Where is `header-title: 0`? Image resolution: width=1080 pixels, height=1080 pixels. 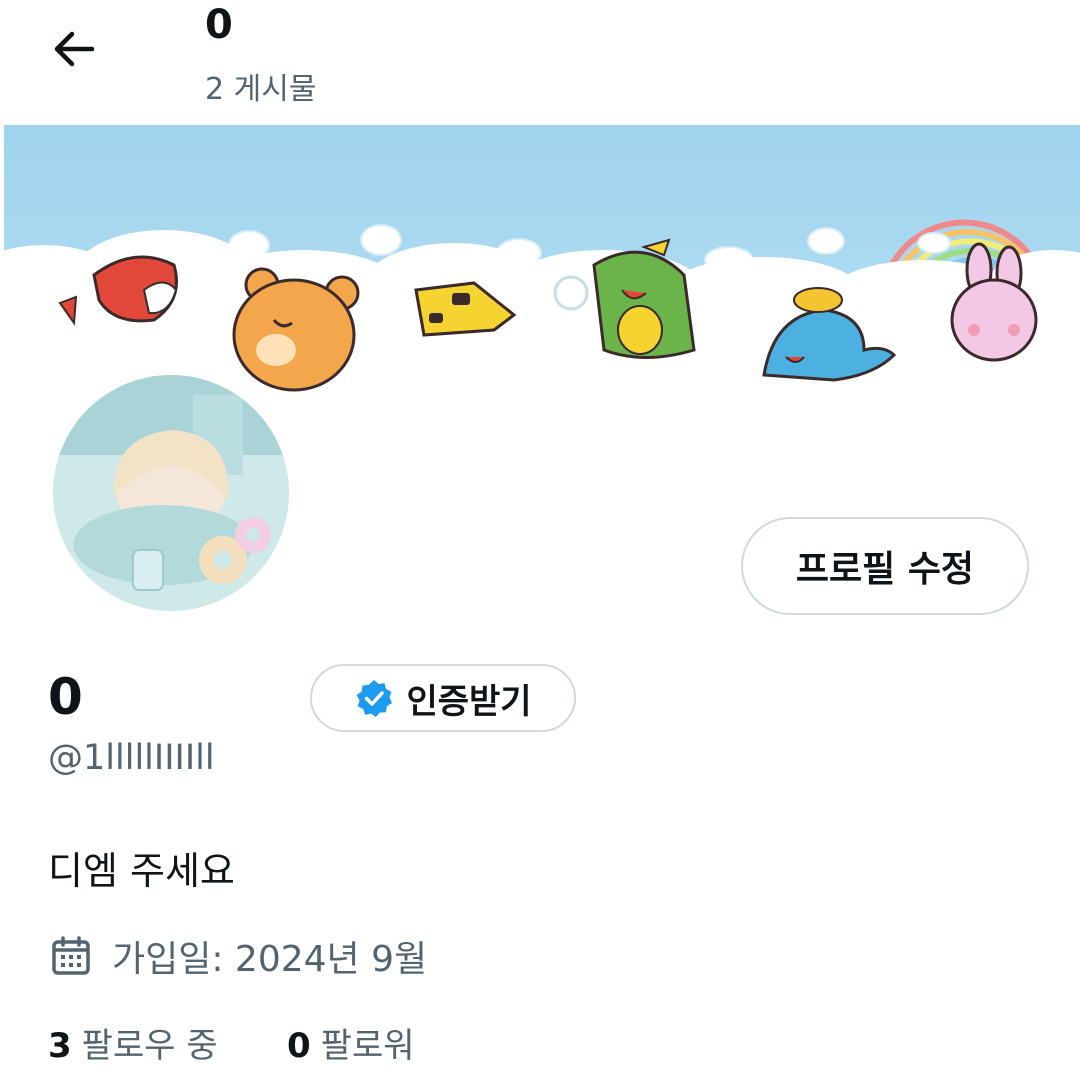
header-title: 0 is located at coordinates (219, 25).